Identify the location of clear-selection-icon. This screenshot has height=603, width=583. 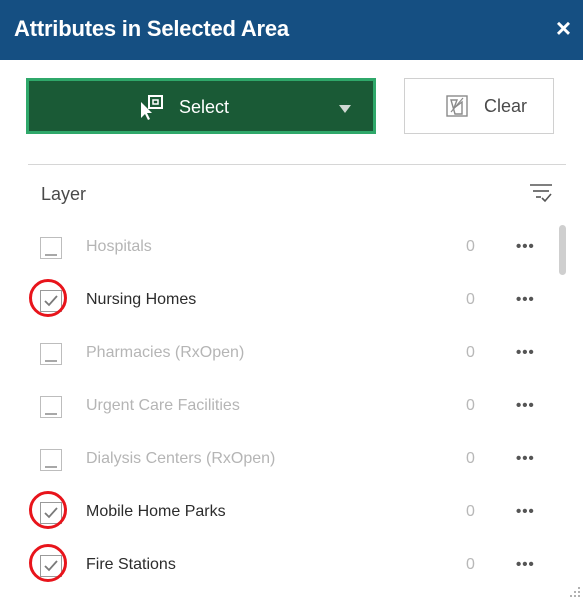
(458, 109).